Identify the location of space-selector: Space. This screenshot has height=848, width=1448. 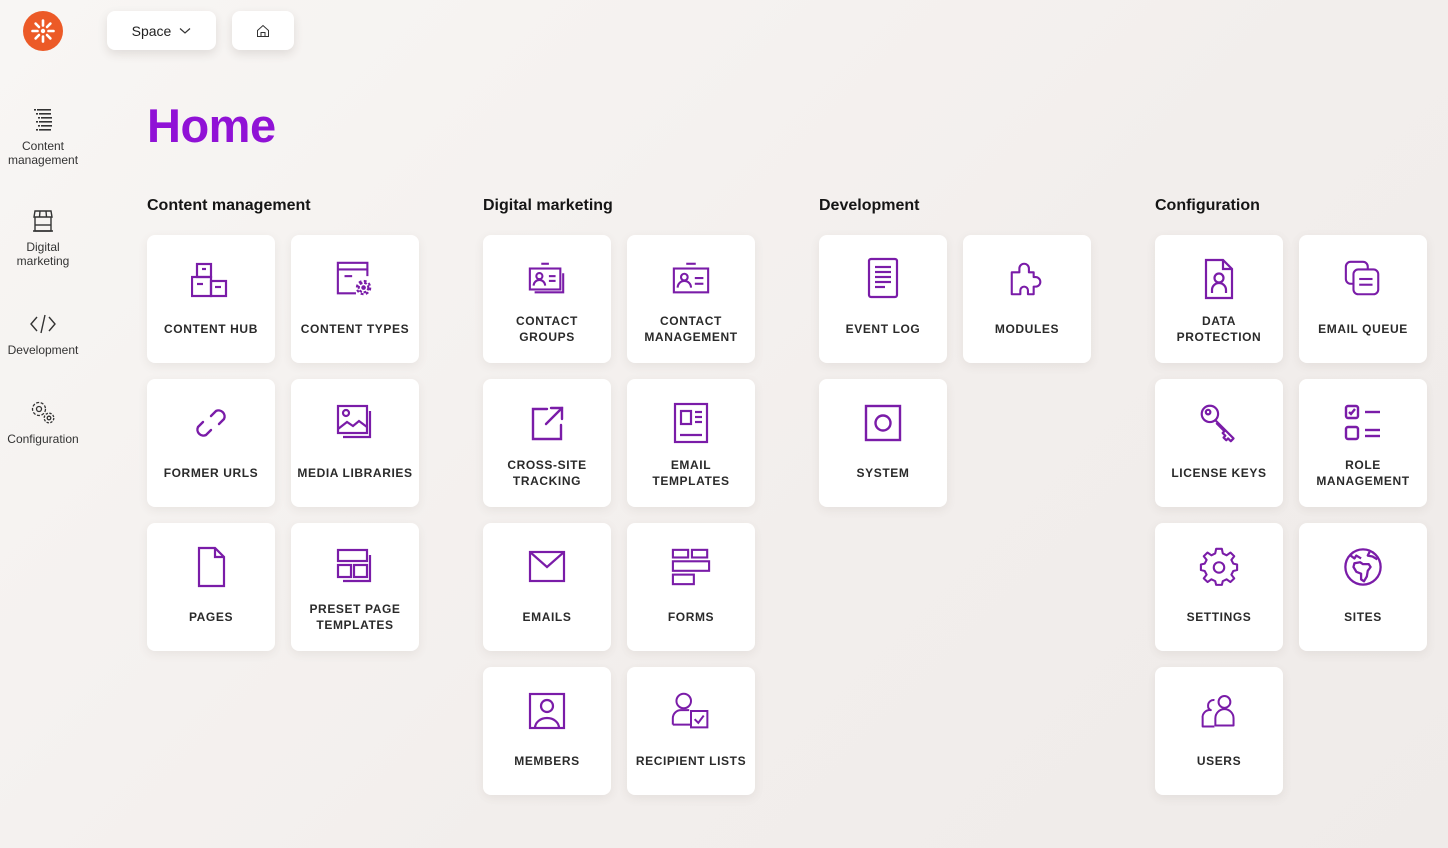
(161, 30).